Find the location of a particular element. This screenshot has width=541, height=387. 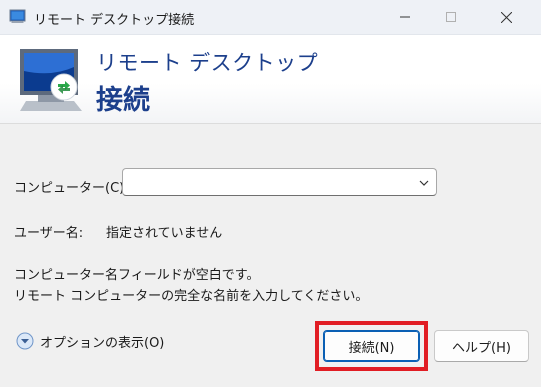

remote-desktop-monitor-icon is located at coordinates (51, 80).